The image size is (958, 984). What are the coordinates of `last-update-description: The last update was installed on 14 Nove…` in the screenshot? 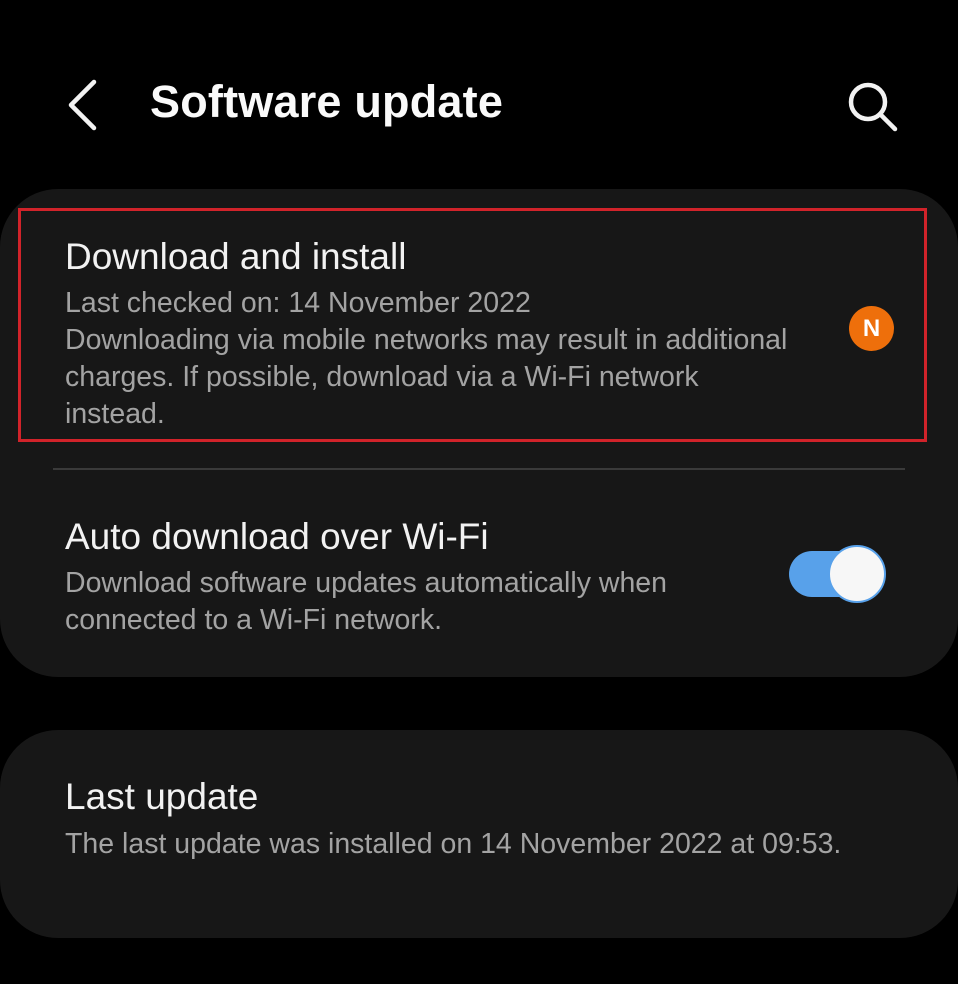 It's located at (453, 844).